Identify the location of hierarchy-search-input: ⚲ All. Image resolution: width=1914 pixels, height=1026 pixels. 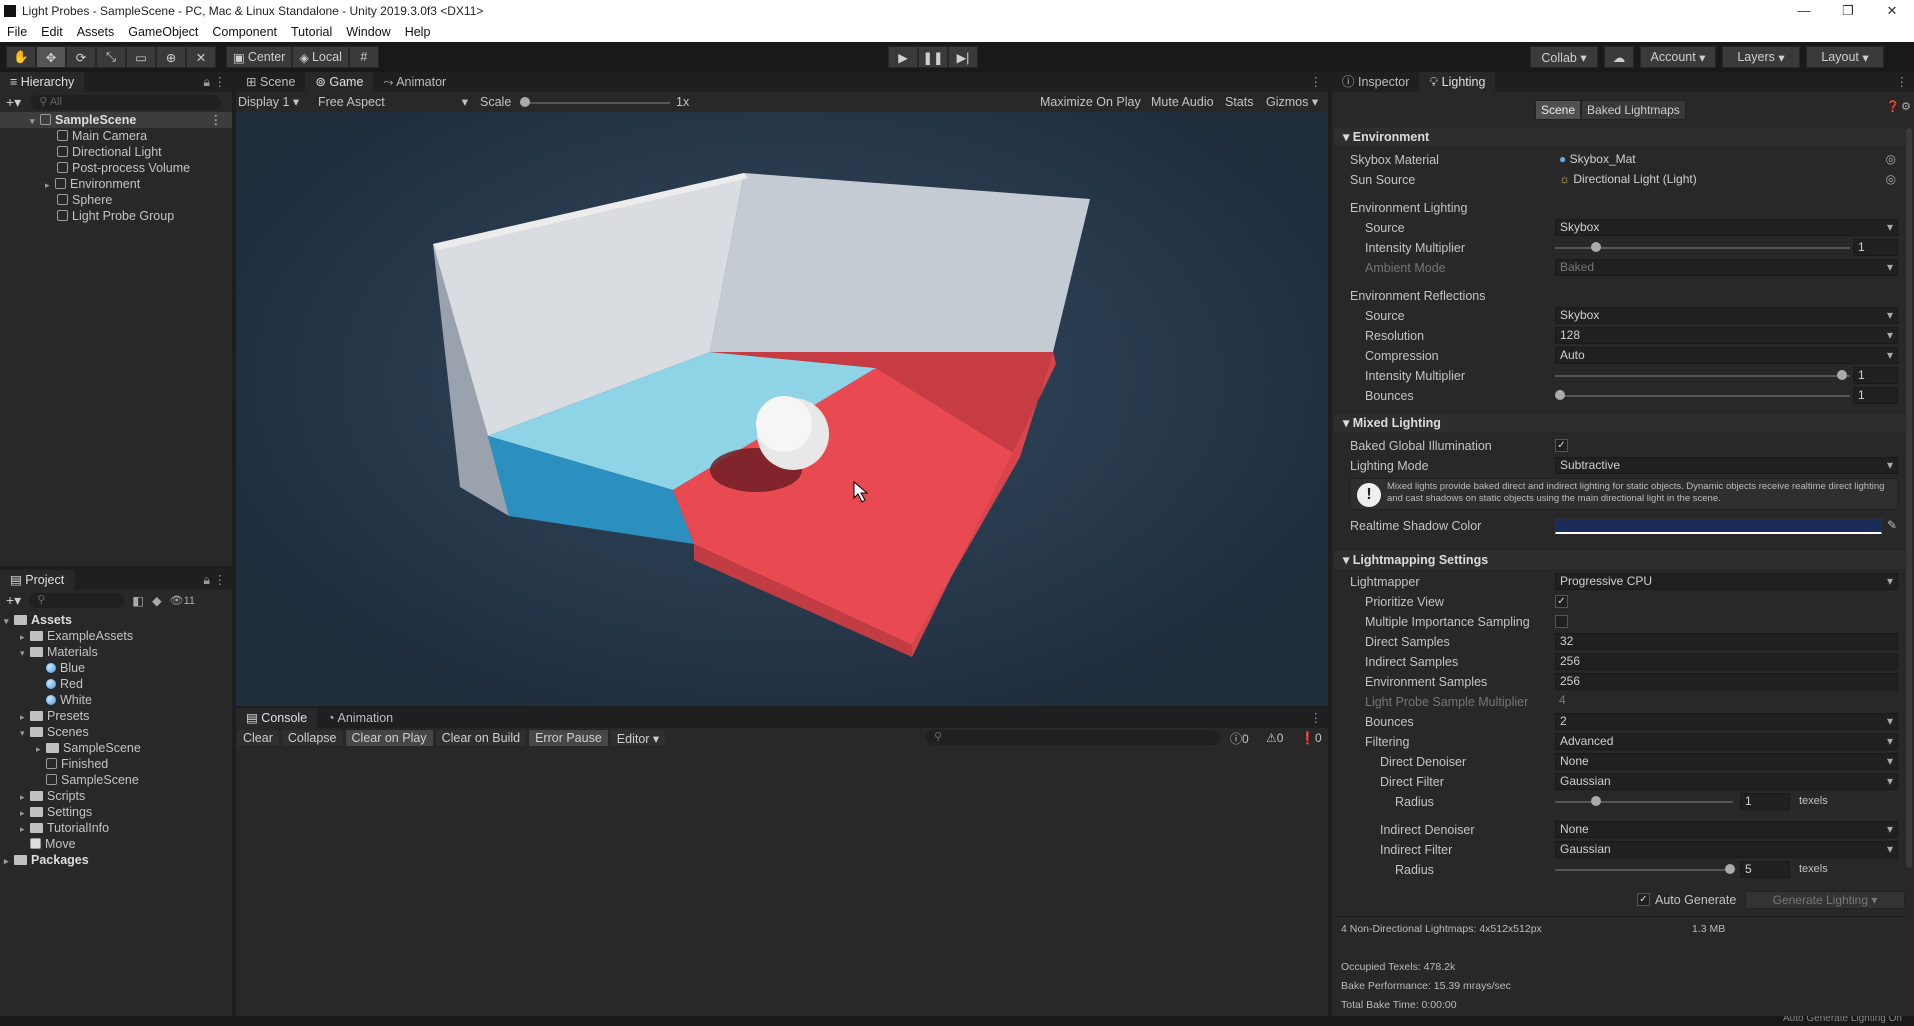
(126, 102).